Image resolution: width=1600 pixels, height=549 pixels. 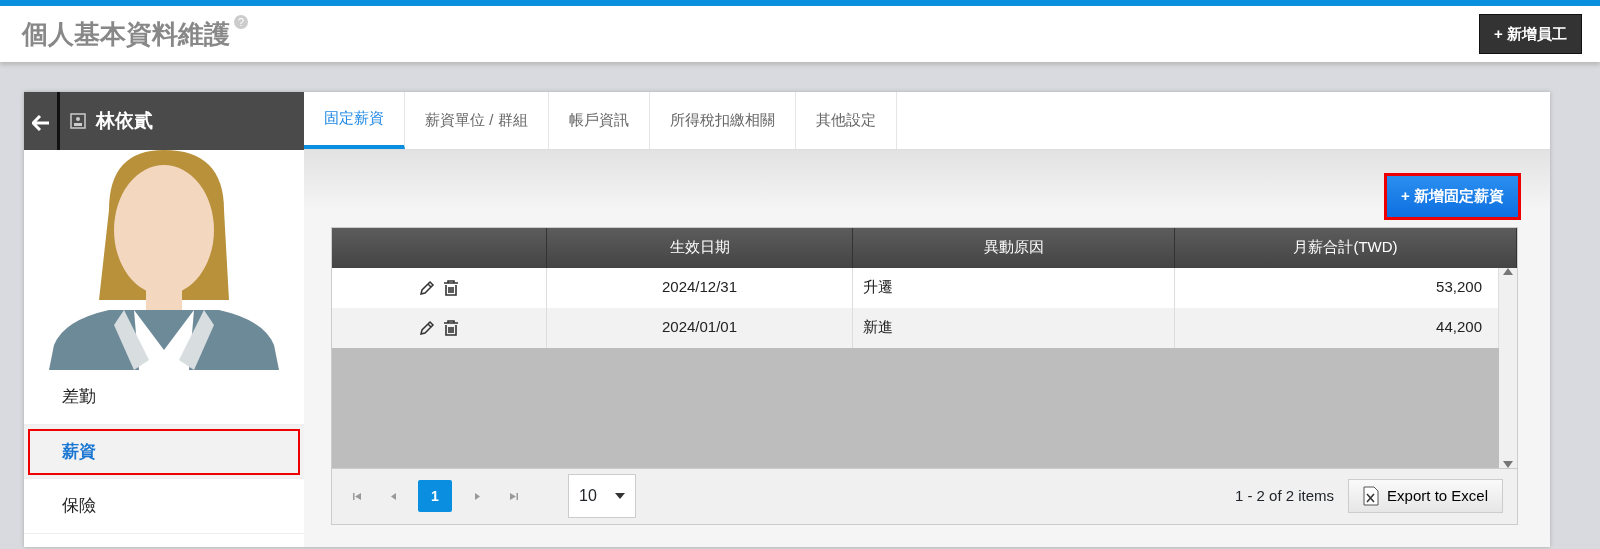 I want to click on contact-card-icon, so click(x=78, y=121).